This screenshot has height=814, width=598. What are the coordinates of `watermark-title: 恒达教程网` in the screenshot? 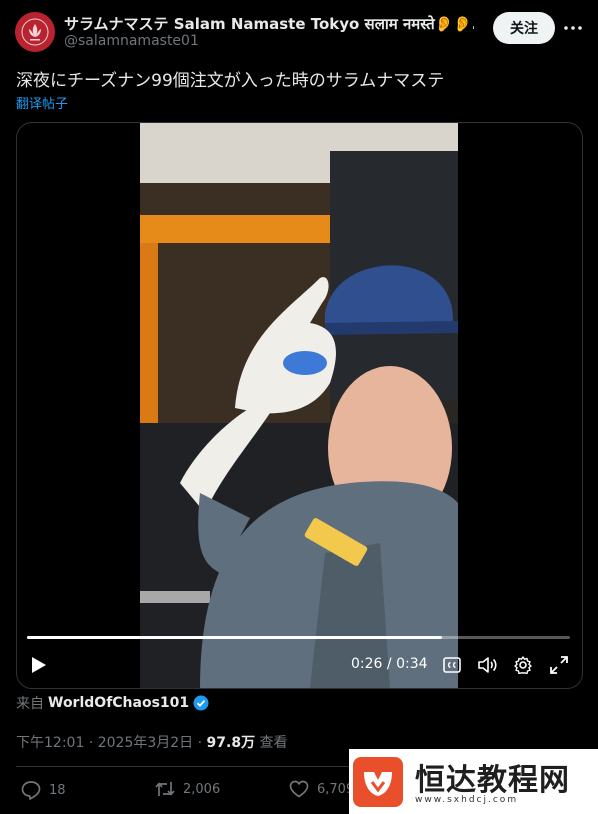 It's located at (492, 780).